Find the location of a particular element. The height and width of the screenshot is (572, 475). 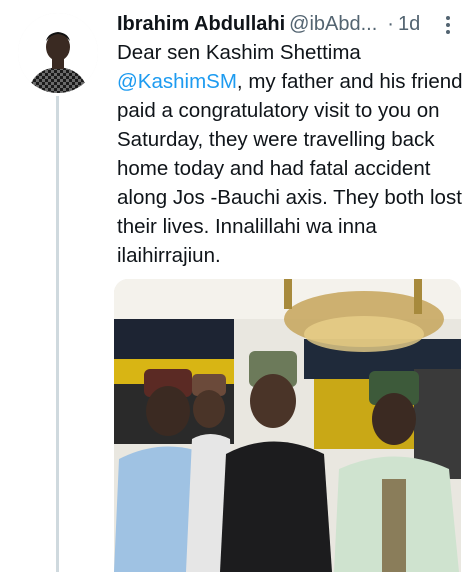

avatar is located at coordinates (58, 53).